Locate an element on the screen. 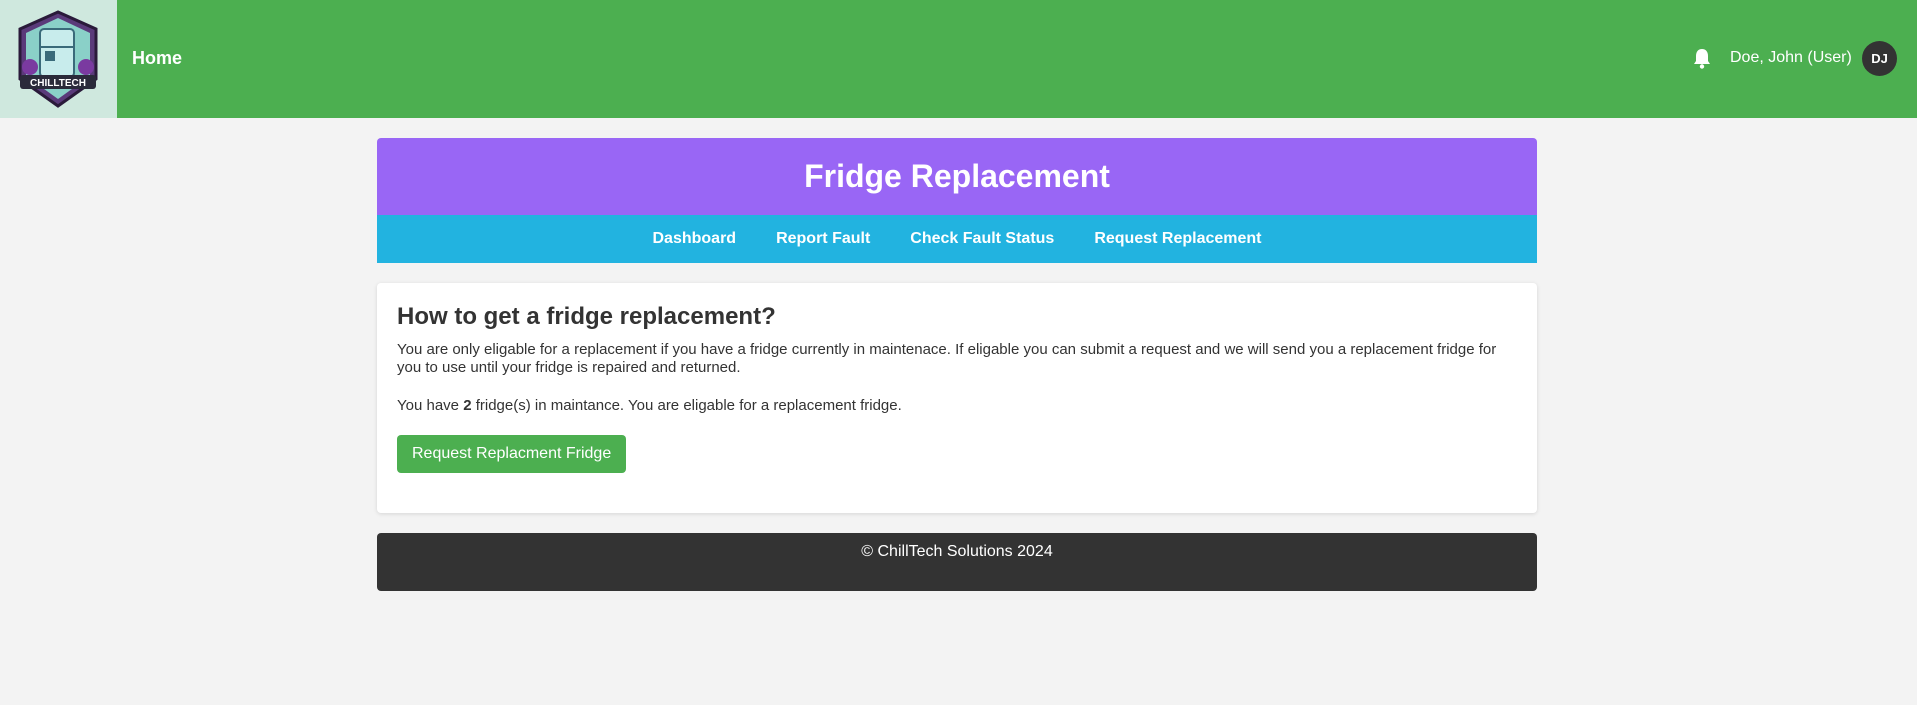  page-title: Fridge Replacement is located at coordinates (957, 176).